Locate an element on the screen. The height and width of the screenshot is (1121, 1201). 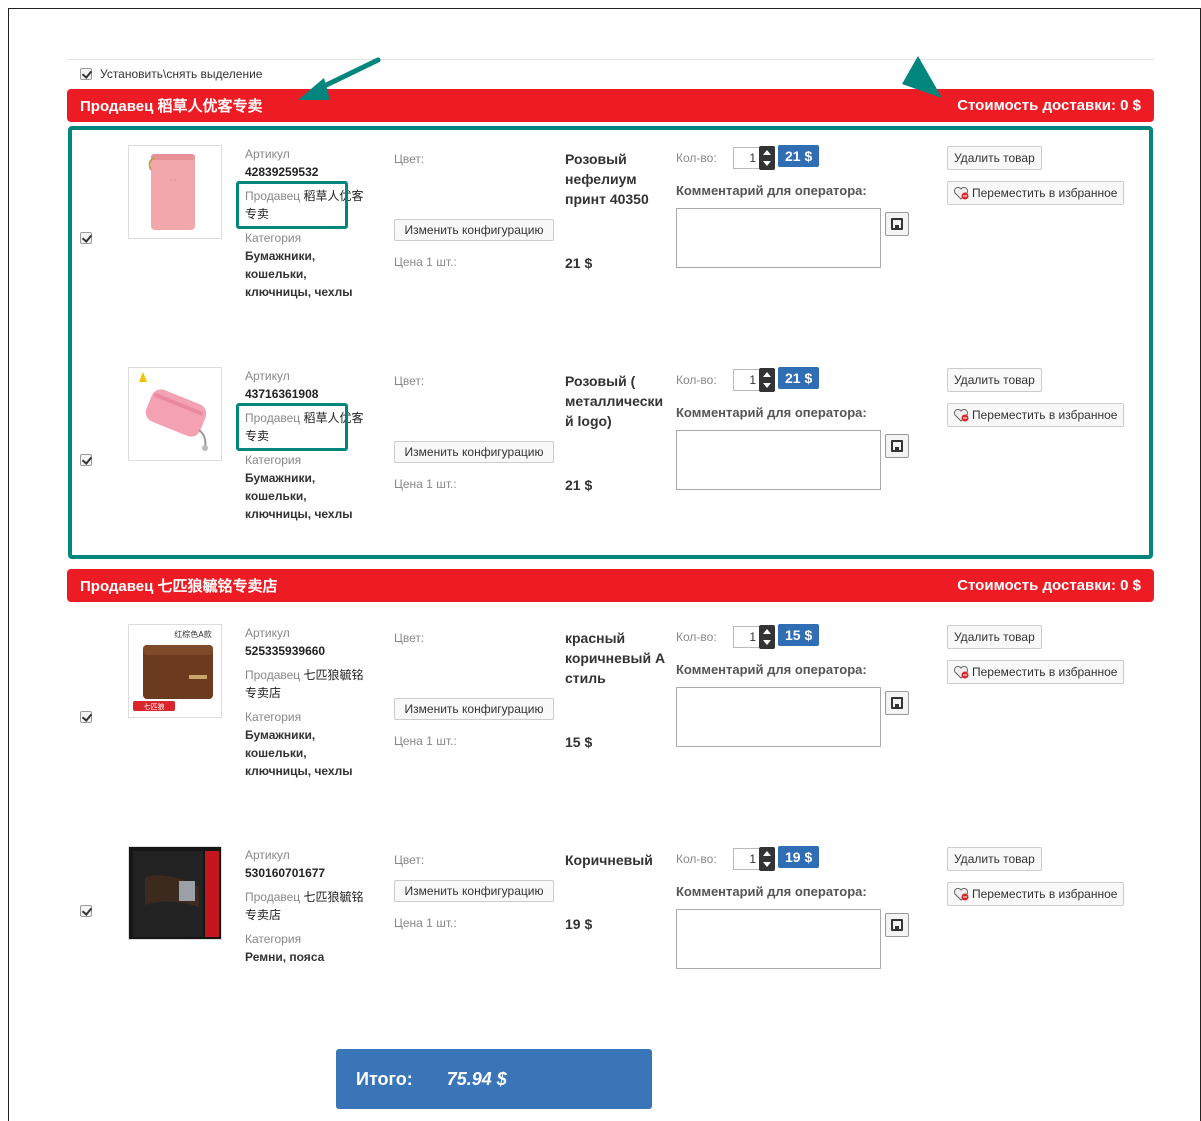
select-all-checkbox is located at coordinates (86, 74).